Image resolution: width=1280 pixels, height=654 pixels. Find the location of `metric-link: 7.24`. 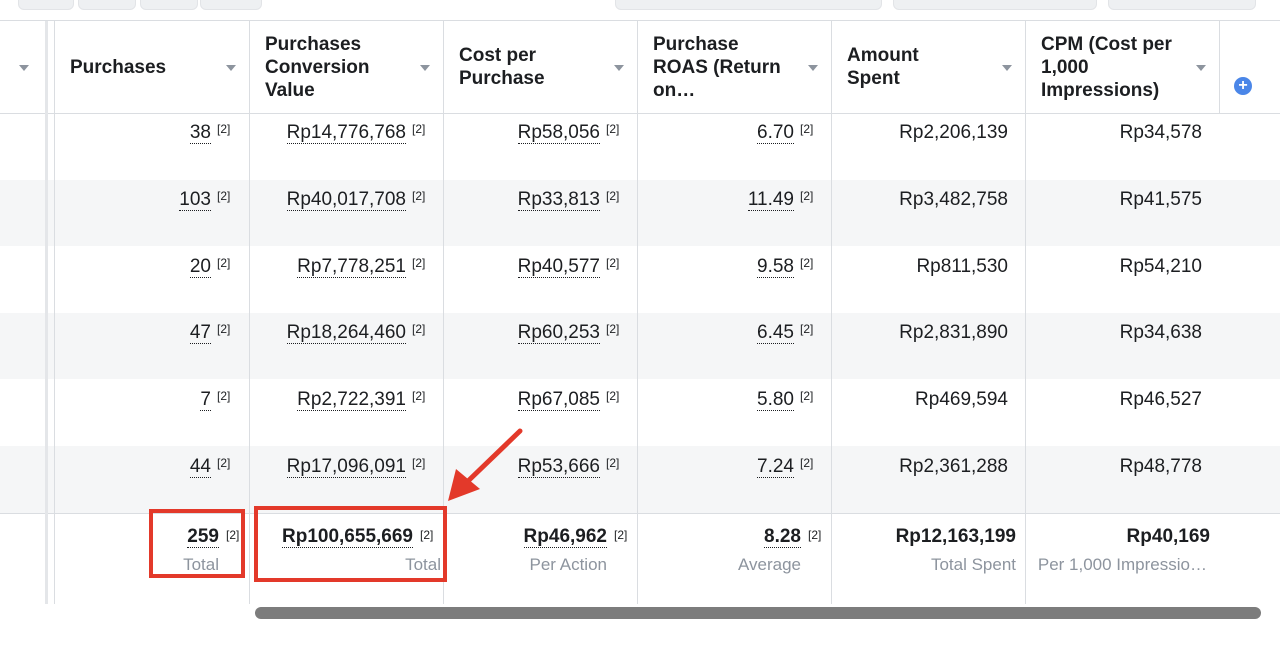

metric-link: 7.24 is located at coordinates (775, 467).